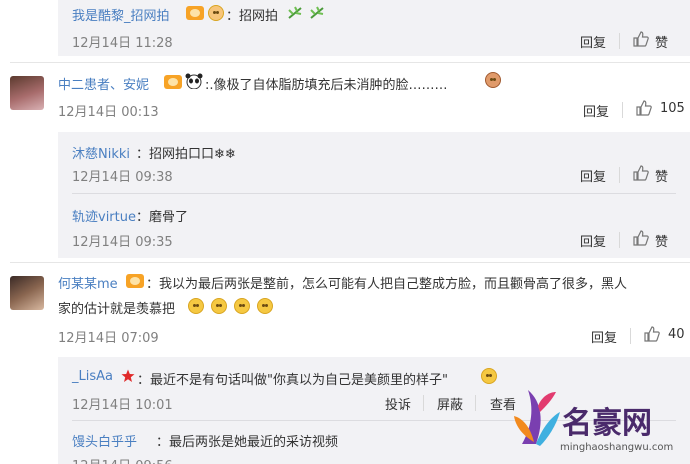 The image size is (690, 464). What do you see at coordinates (537, 418) in the screenshot?
I see `watermark-logo-icon` at bounding box center [537, 418].